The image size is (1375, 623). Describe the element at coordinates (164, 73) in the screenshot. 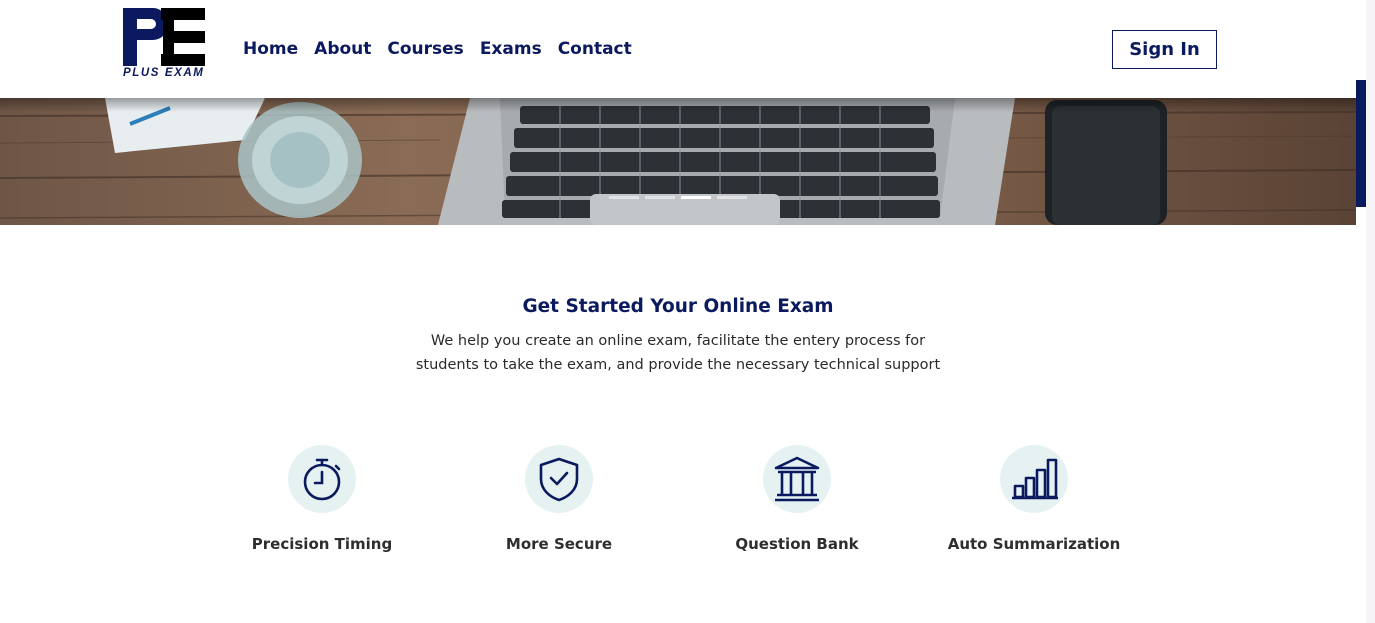

I see `logo-text: PLUS EXAM` at that location.